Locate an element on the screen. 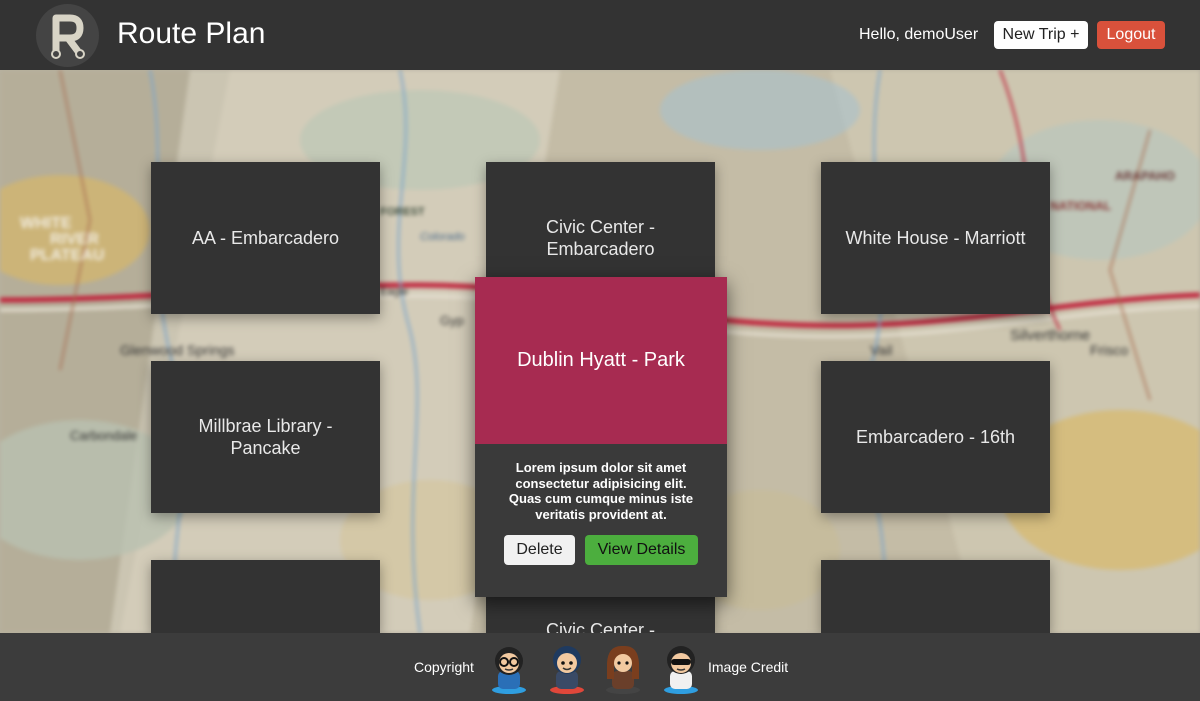  trip-card-title: Millbrae Library - Pancake is located at coordinates (265, 437).